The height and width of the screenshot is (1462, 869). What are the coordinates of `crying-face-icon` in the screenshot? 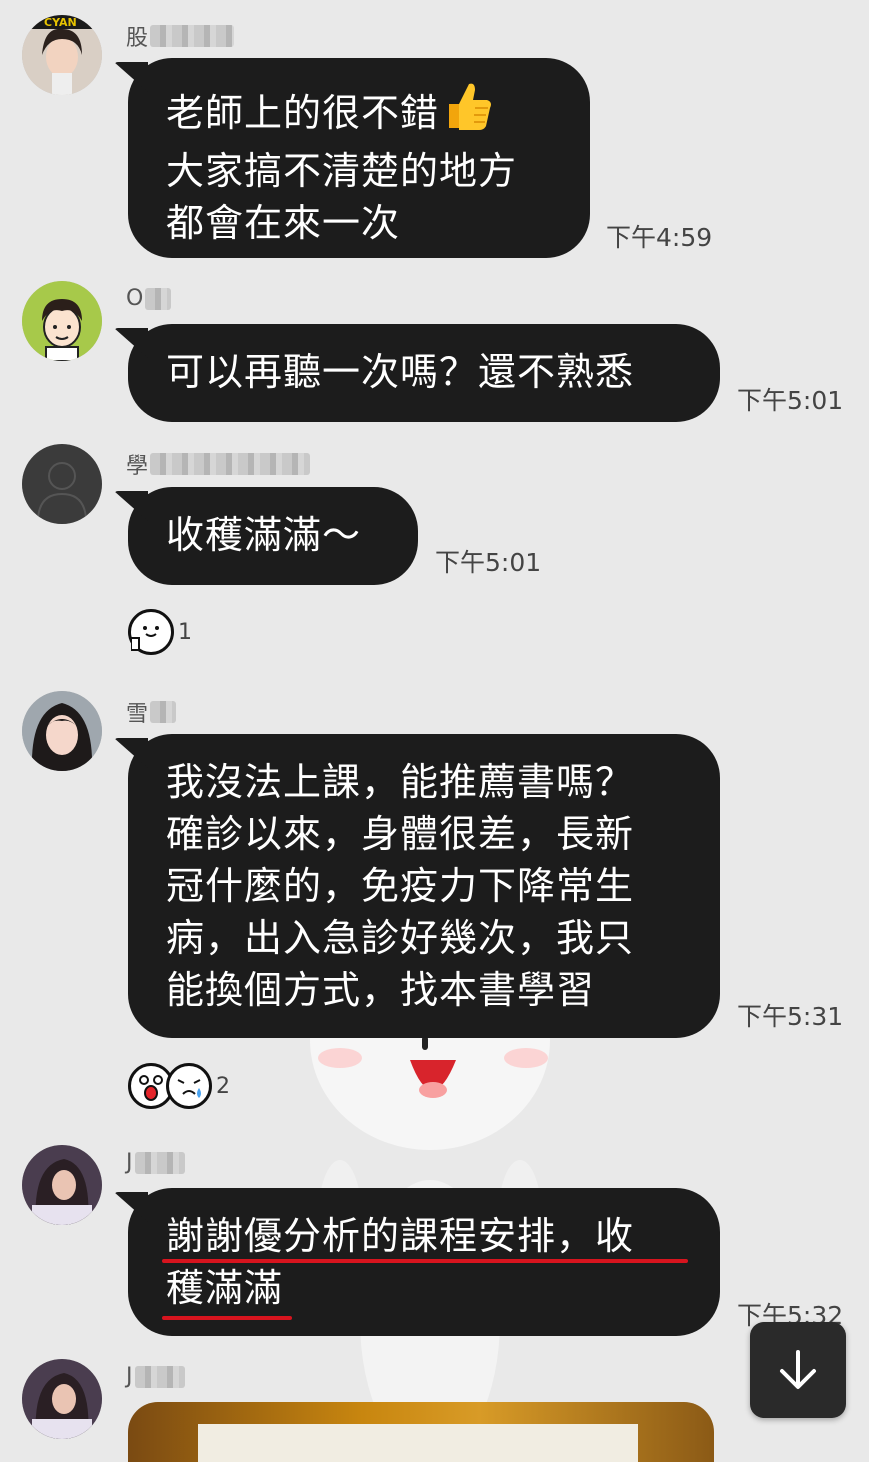 It's located at (189, 1086).